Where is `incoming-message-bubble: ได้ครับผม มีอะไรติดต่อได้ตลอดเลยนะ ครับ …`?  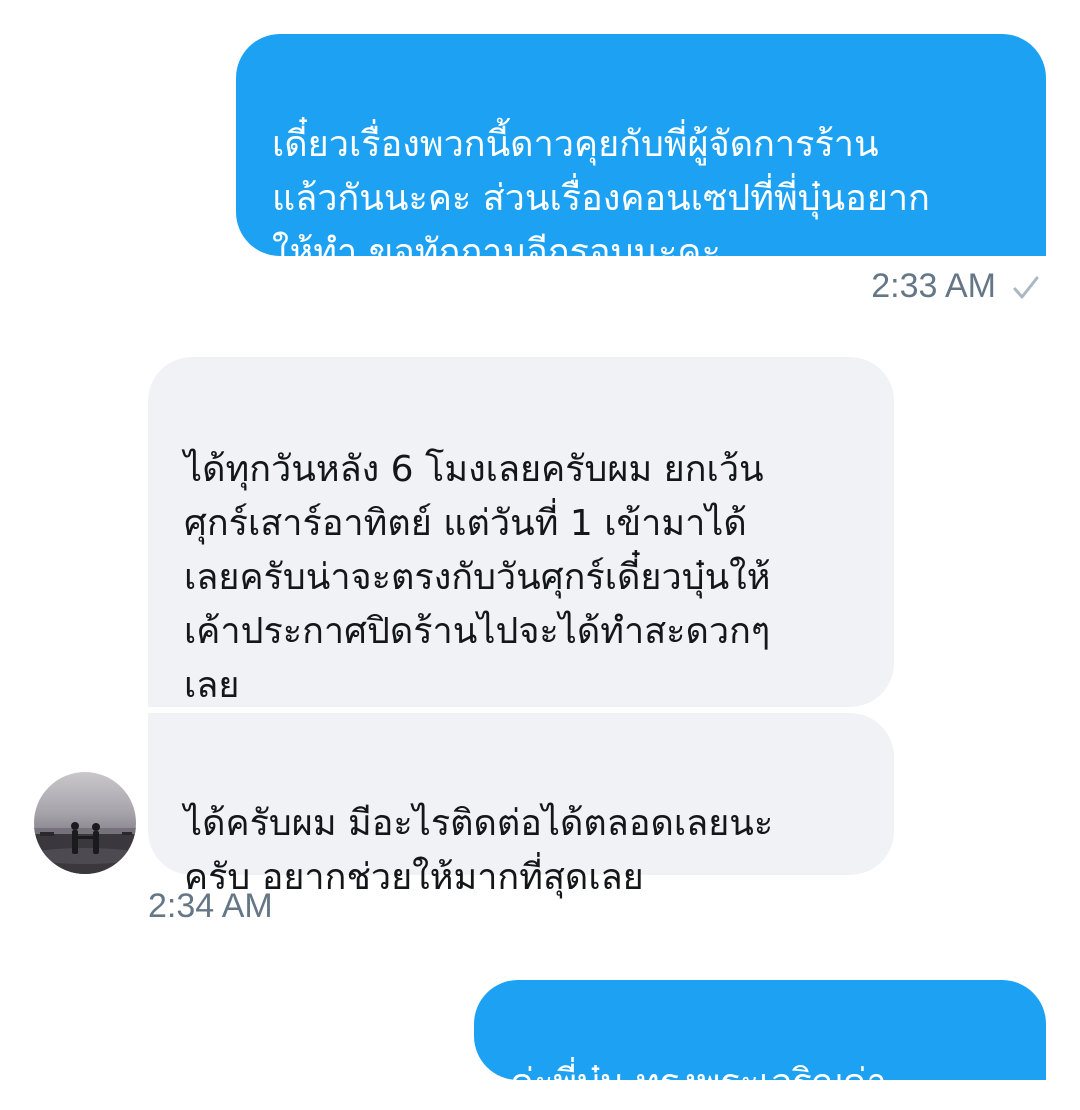
incoming-message-bubble: ได้ครับผม มีอะไรติดต่อได้ตลอดเลยนะ ครับ … is located at coordinates (521, 805).